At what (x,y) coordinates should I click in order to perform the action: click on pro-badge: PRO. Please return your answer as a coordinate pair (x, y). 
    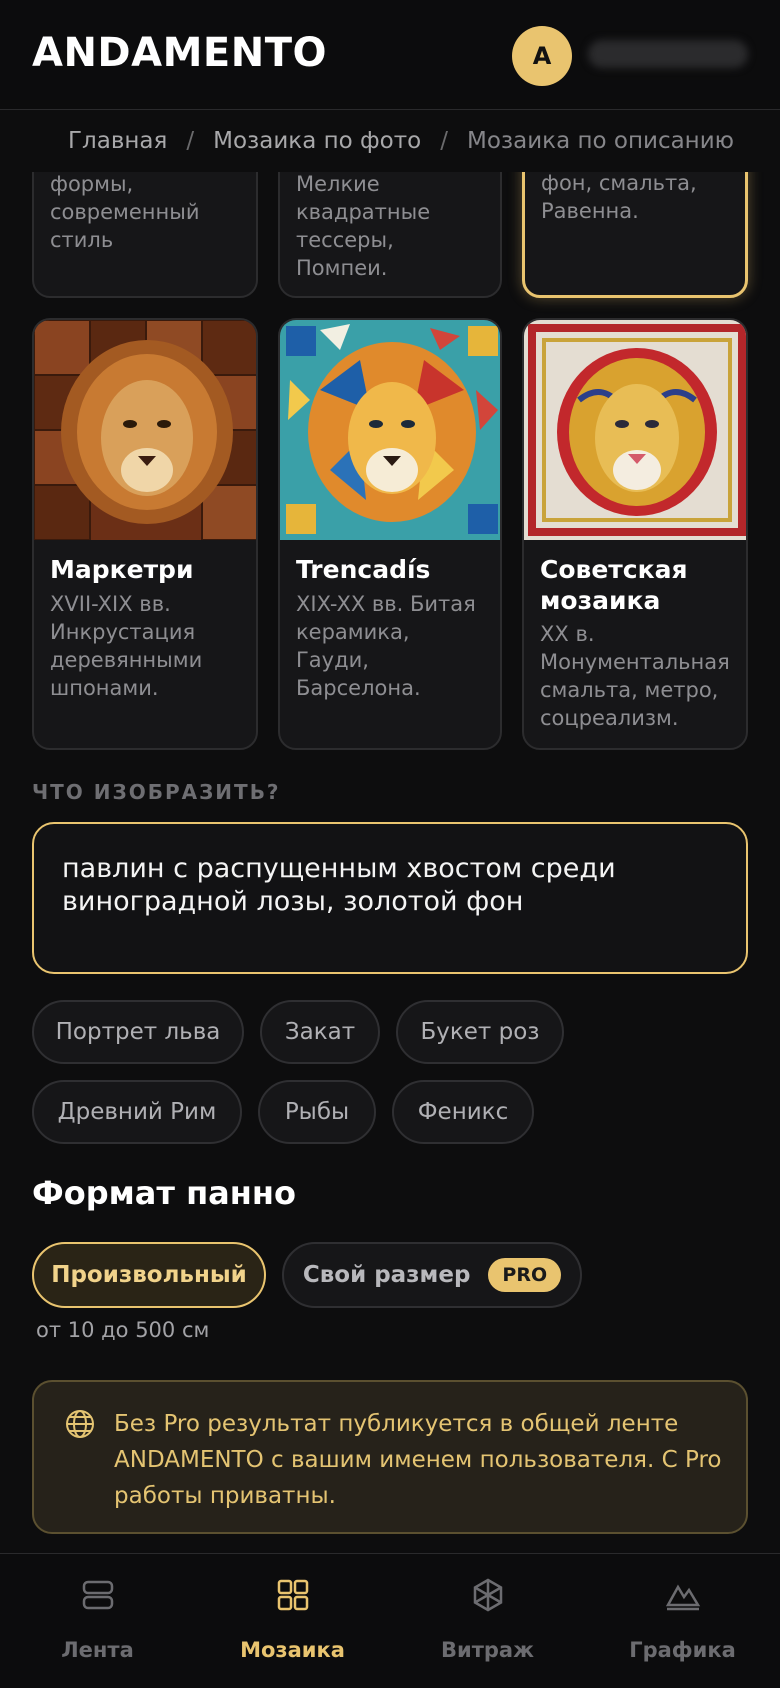
    Looking at the image, I should click on (525, 1275).